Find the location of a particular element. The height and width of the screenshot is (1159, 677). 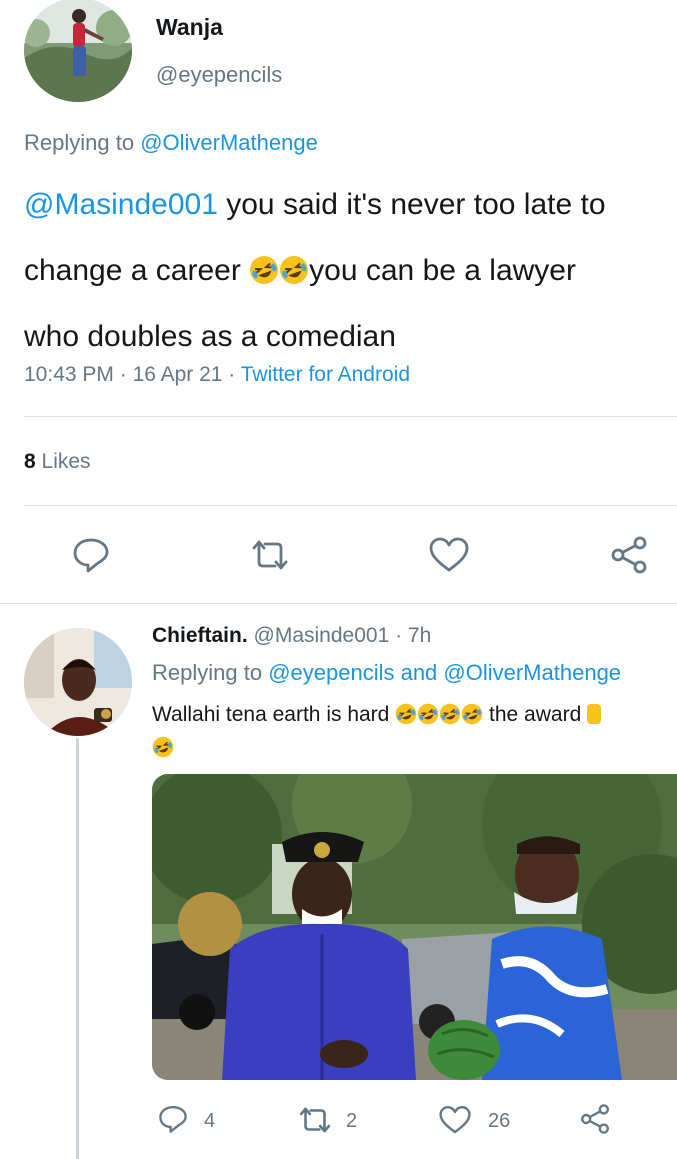

author-handle: @eyepencils is located at coordinates (219, 75).